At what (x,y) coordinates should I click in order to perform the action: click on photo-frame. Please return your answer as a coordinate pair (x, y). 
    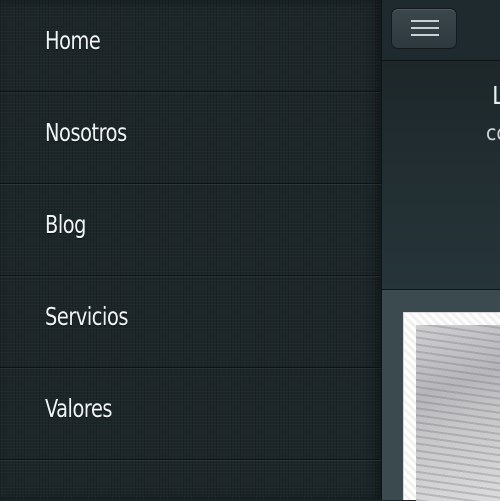
    Looking at the image, I should click on (451, 406).